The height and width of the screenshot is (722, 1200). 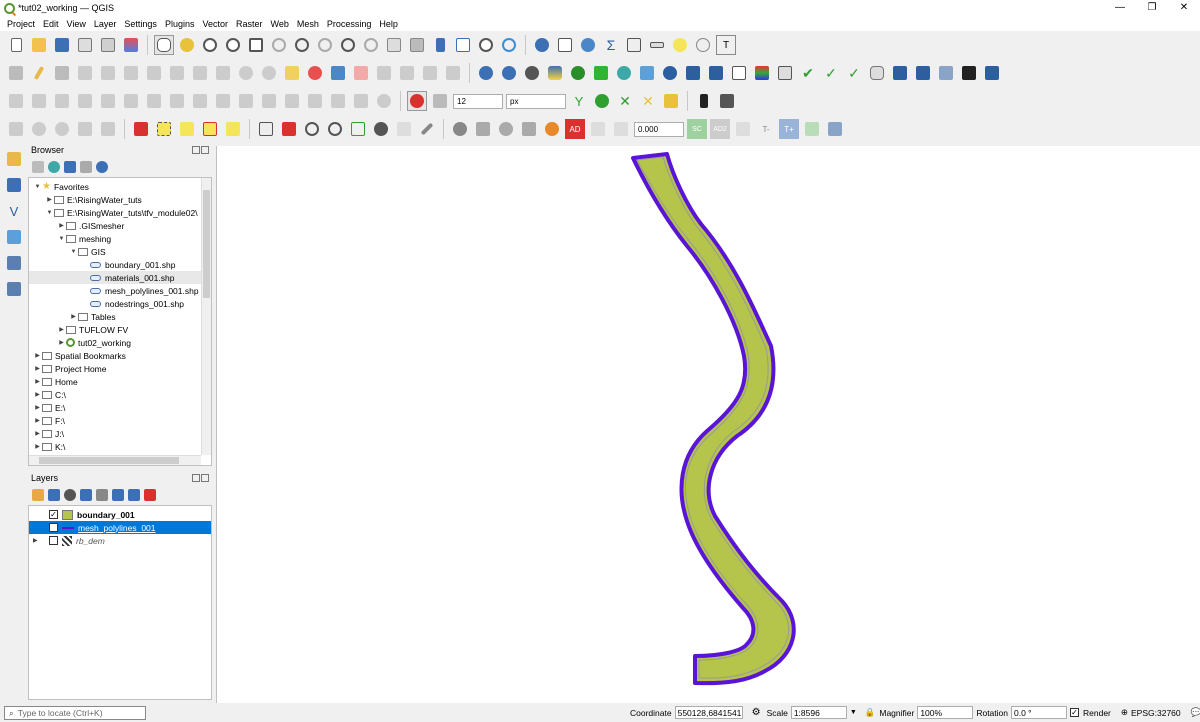 What do you see at coordinates (648, 101) in the screenshot?
I see `tracing-icon: ✕` at bounding box center [648, 101].